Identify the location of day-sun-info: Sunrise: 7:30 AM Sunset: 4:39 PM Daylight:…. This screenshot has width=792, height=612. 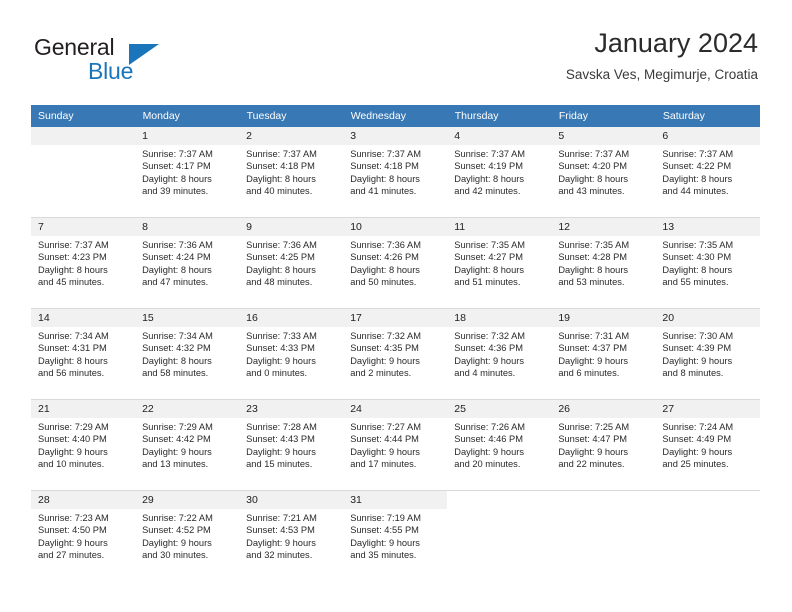
(707, 353).